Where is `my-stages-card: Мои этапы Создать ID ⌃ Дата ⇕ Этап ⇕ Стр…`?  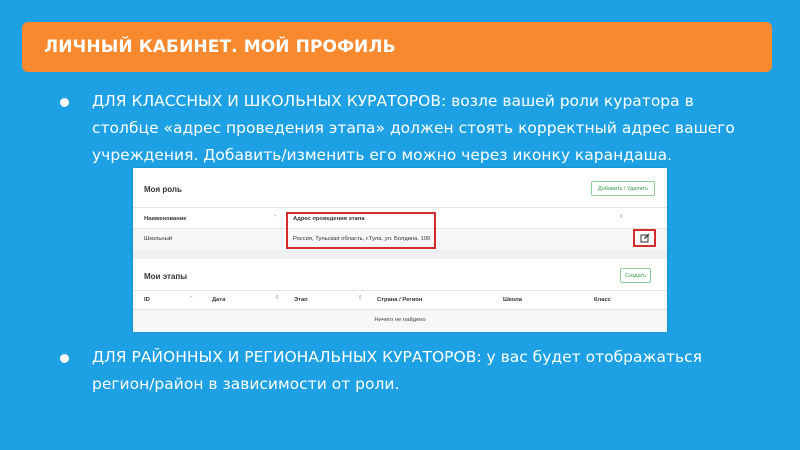
my-stages-card: Мои этапы Создать ID ⌃ Дата ⇕ Этап ⇕ Стр… is located at coordinates (400, 295).